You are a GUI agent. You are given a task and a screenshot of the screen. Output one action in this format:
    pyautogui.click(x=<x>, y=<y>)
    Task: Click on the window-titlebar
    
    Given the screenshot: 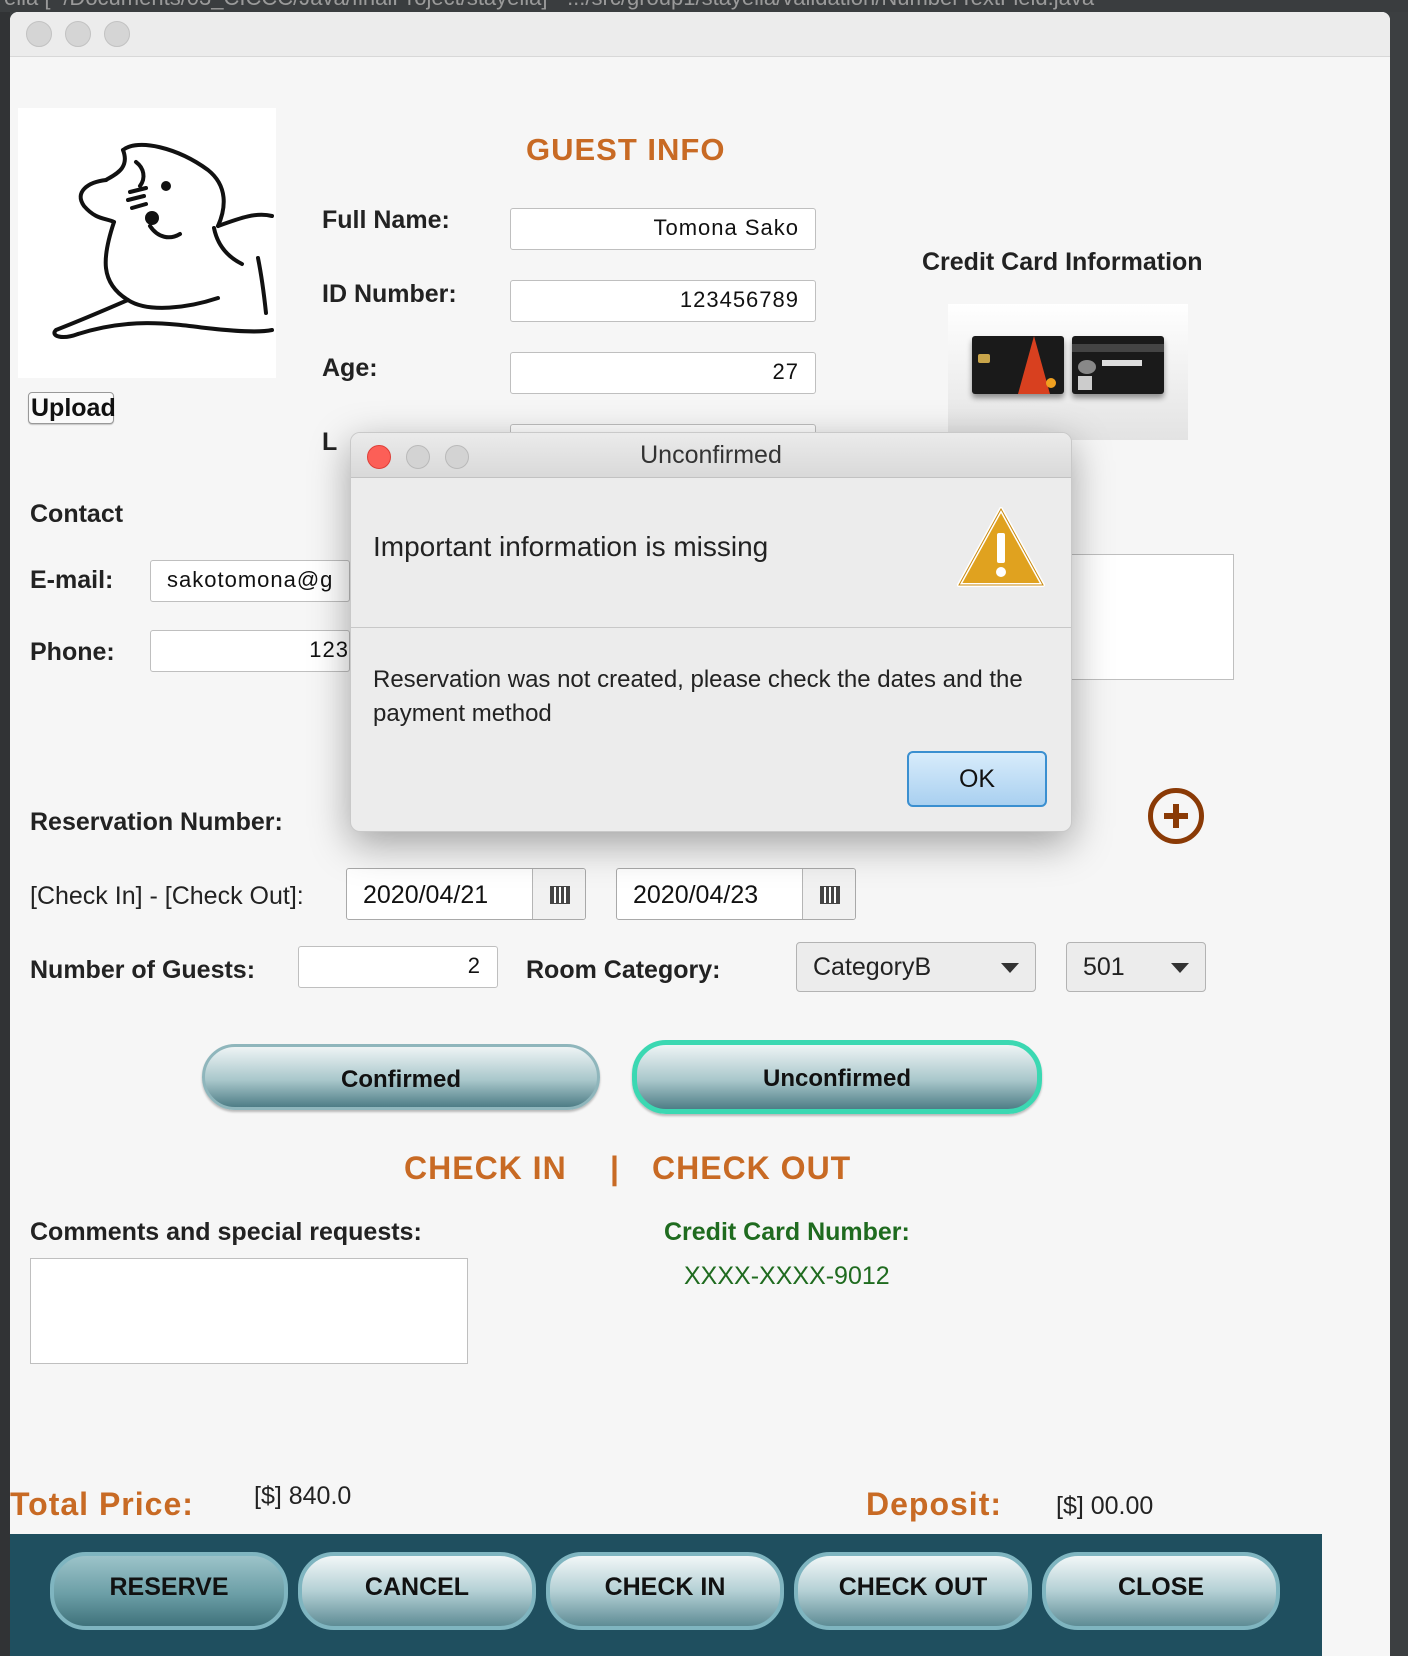 What is the action you would take?
    pyautogui.click(x=700, y=34)
    